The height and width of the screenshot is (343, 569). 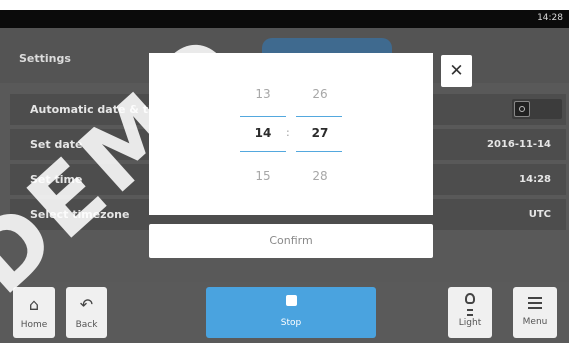 What do you see at coordinates (550, 18) in the screenshot?
I see `status-clock: 14:28` at bounding box center [550, 18].